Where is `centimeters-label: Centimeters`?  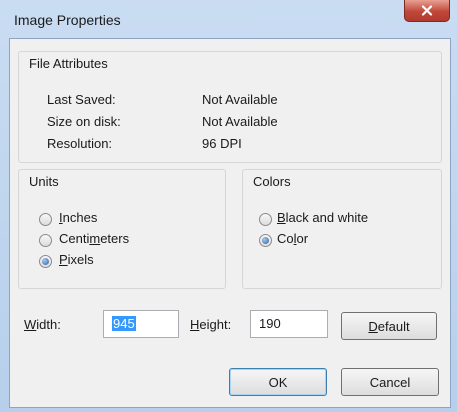
centimeters-label: Centimeters is located at coordinates (94, 238).